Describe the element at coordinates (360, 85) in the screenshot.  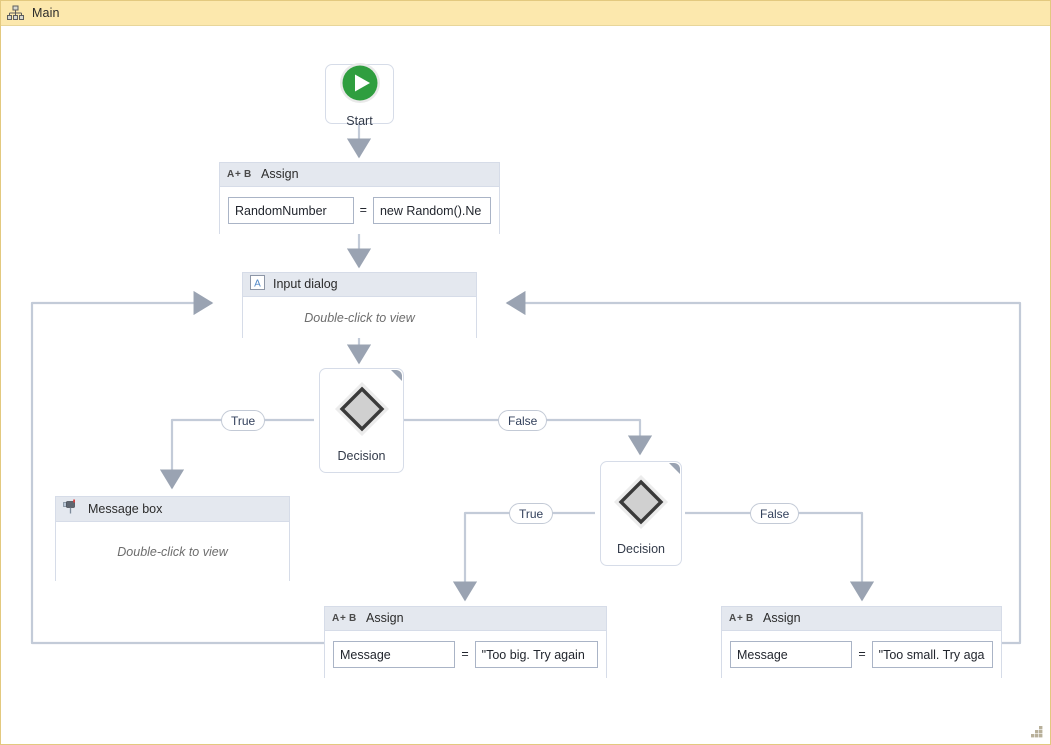
I see `play-circle-icon` at that location.